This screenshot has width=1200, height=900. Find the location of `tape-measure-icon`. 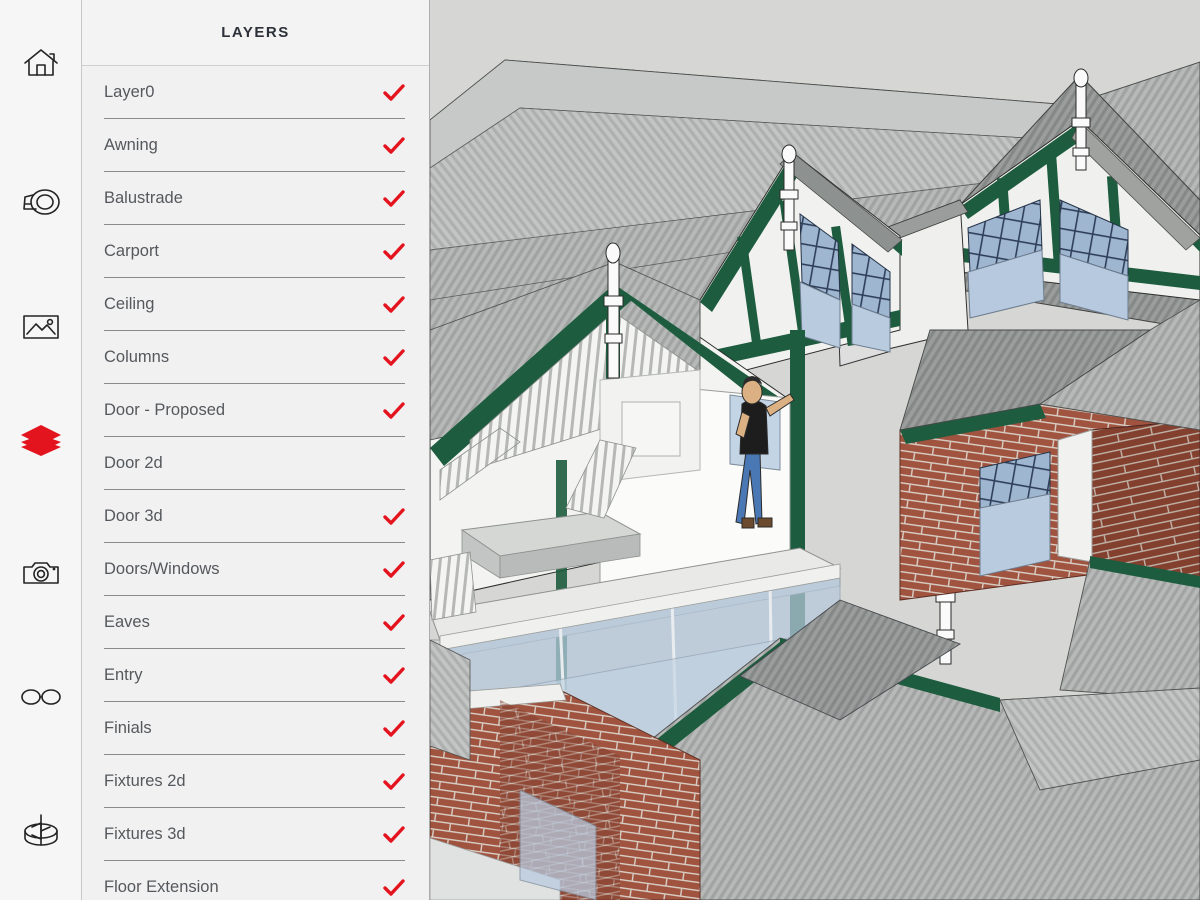

tape-measure-icon is located at coordinates (41, 203).